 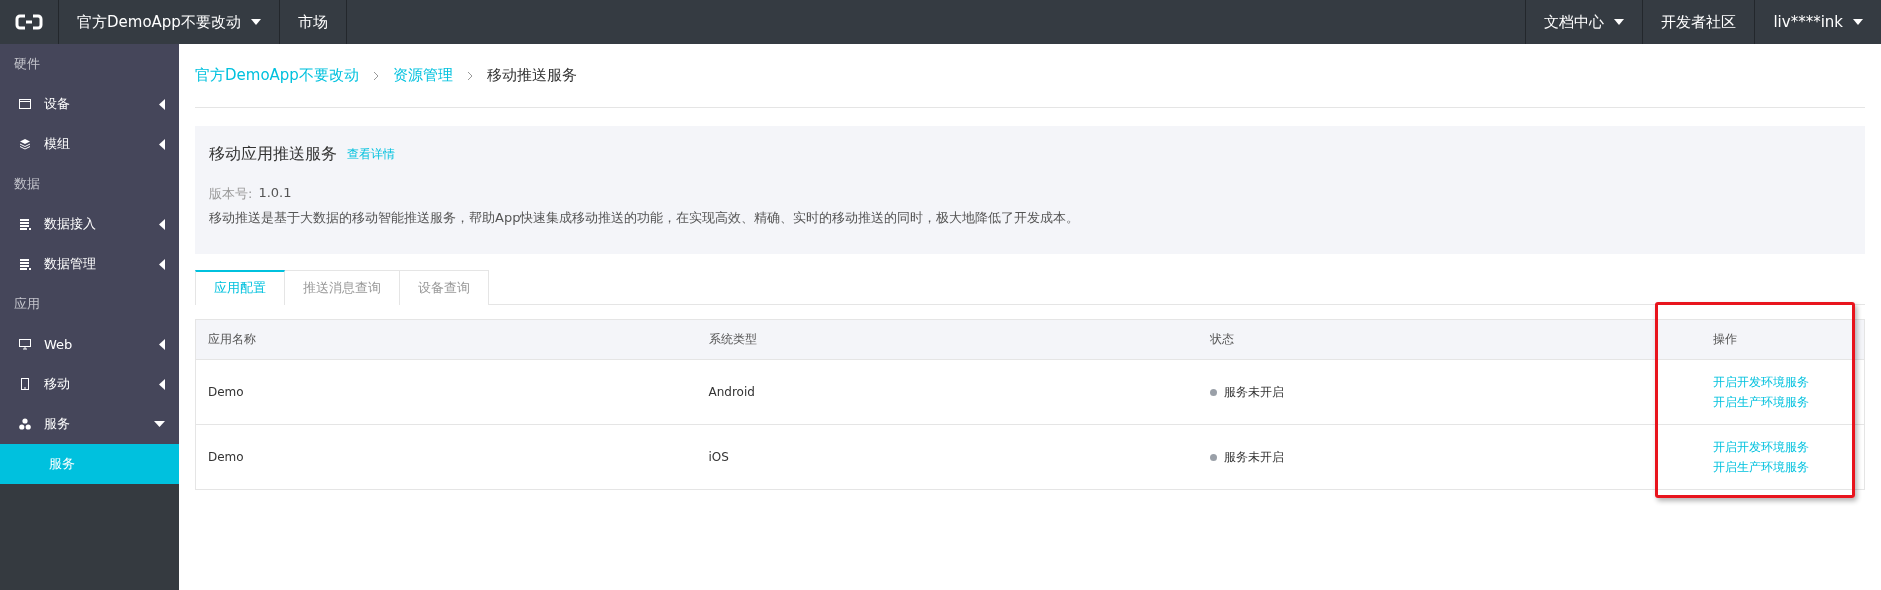 What do you see at coordinates (89, 264) in the screenshot?
I see `sidebar-item: 数据管理` at bounding box center [89, 264].